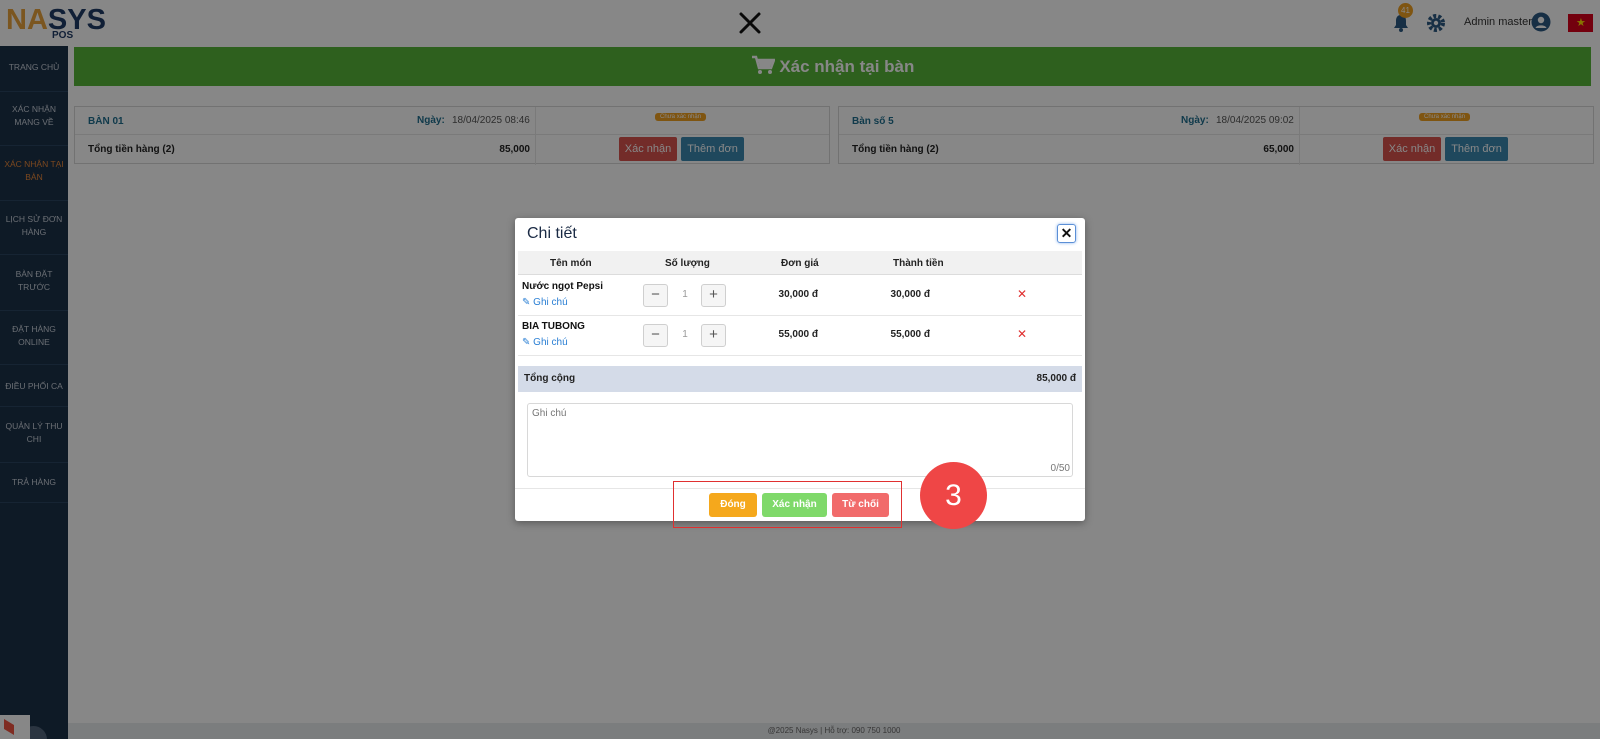 The width and height of the screenshot is (1600, 739). Describe the element at coordinates (918, 263) in the screenshot. I see `column-header-amount: Thành tiền` at that location.